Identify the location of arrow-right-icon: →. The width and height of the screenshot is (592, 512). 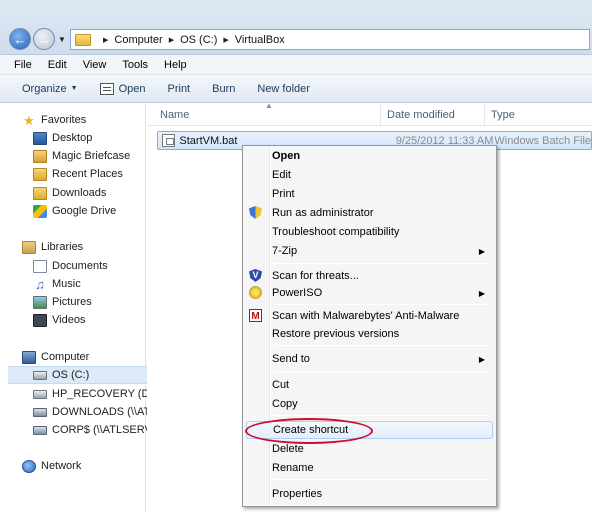
(44, 39).